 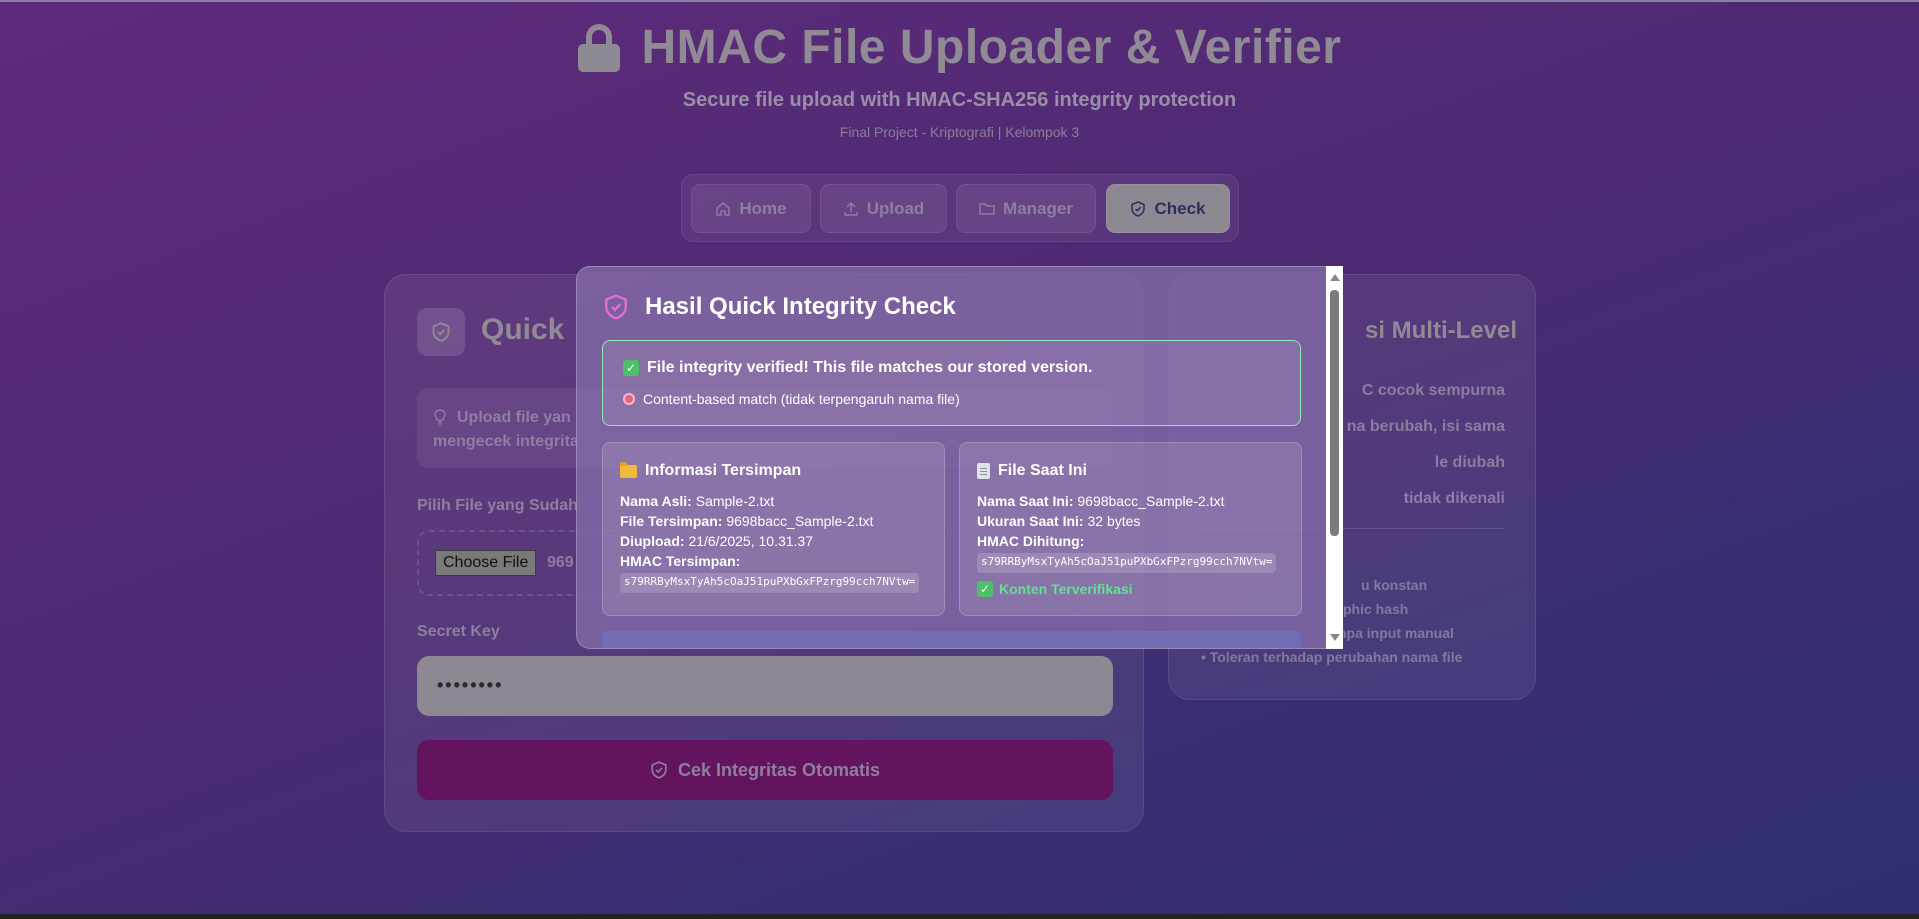 I want to click on stored-info-heading: Informasi Tersimpan, so click(x=711, y=470).